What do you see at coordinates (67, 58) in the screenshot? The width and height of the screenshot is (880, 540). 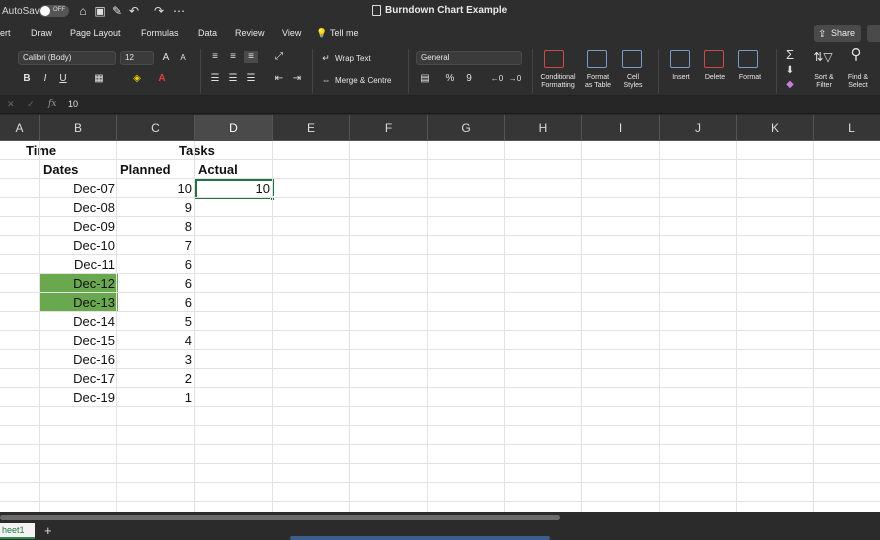 I see `font-name-select: Calibri (Body)` at bounding box center [67, 58].